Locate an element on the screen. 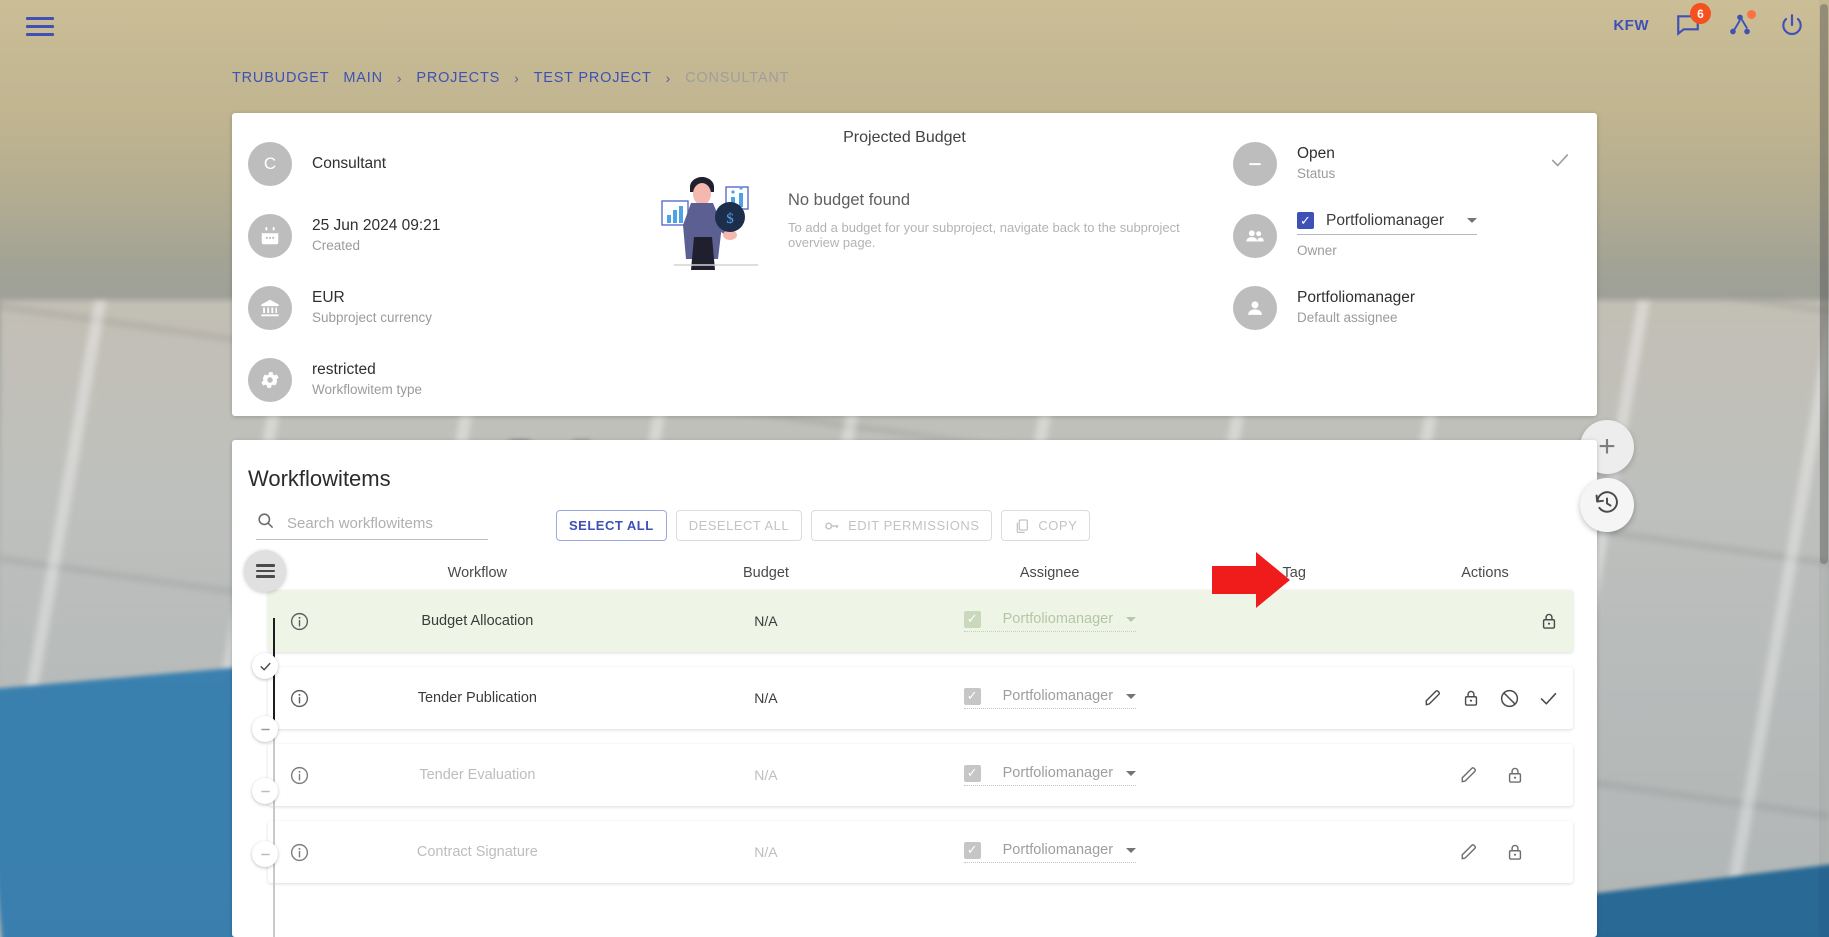 Image resolution: width=1829 pixels, height=937 pixels. minus-circle-icon is located at coordinates (1255, 163).